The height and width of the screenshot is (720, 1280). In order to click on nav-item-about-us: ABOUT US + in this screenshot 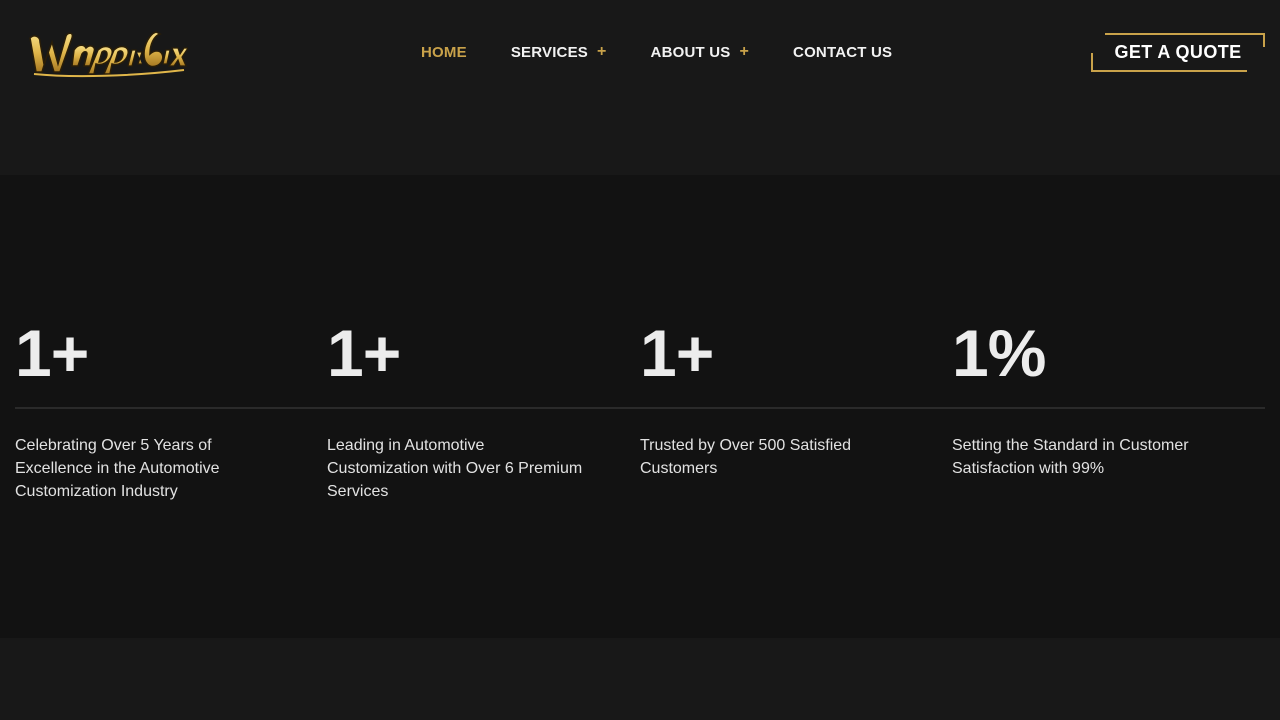, I will do `click(700, 52)`.